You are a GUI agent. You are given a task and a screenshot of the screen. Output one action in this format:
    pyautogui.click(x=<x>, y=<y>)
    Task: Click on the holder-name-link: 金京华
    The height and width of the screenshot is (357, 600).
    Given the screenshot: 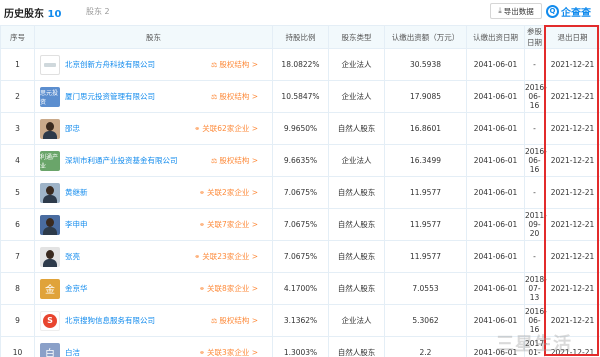 What is the action you would take?
    pyautogui.click(x=76, y=288)
    